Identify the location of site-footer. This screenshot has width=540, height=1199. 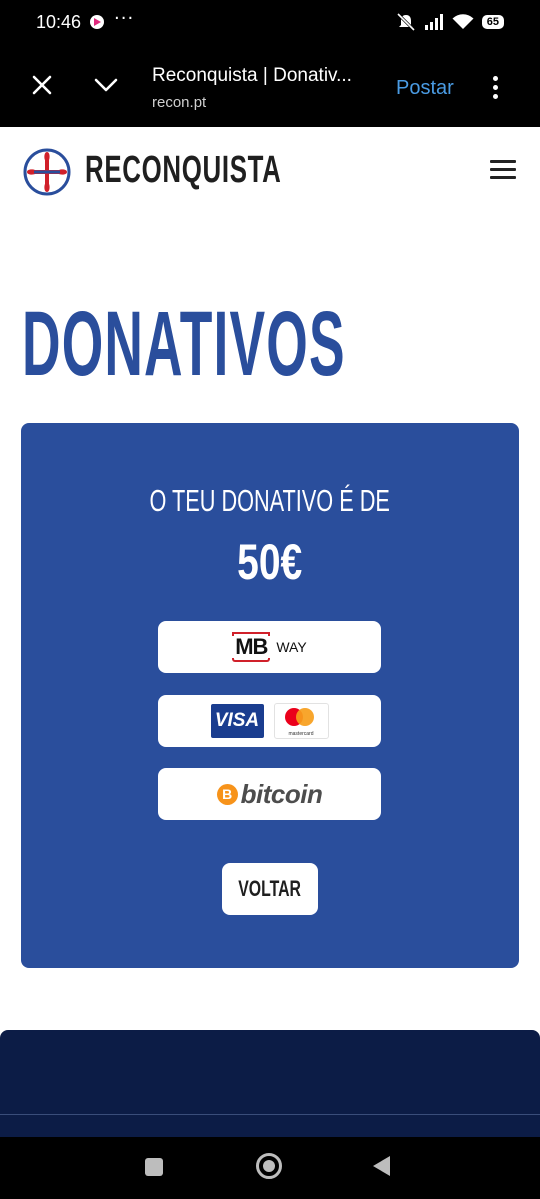
(270, 1085).